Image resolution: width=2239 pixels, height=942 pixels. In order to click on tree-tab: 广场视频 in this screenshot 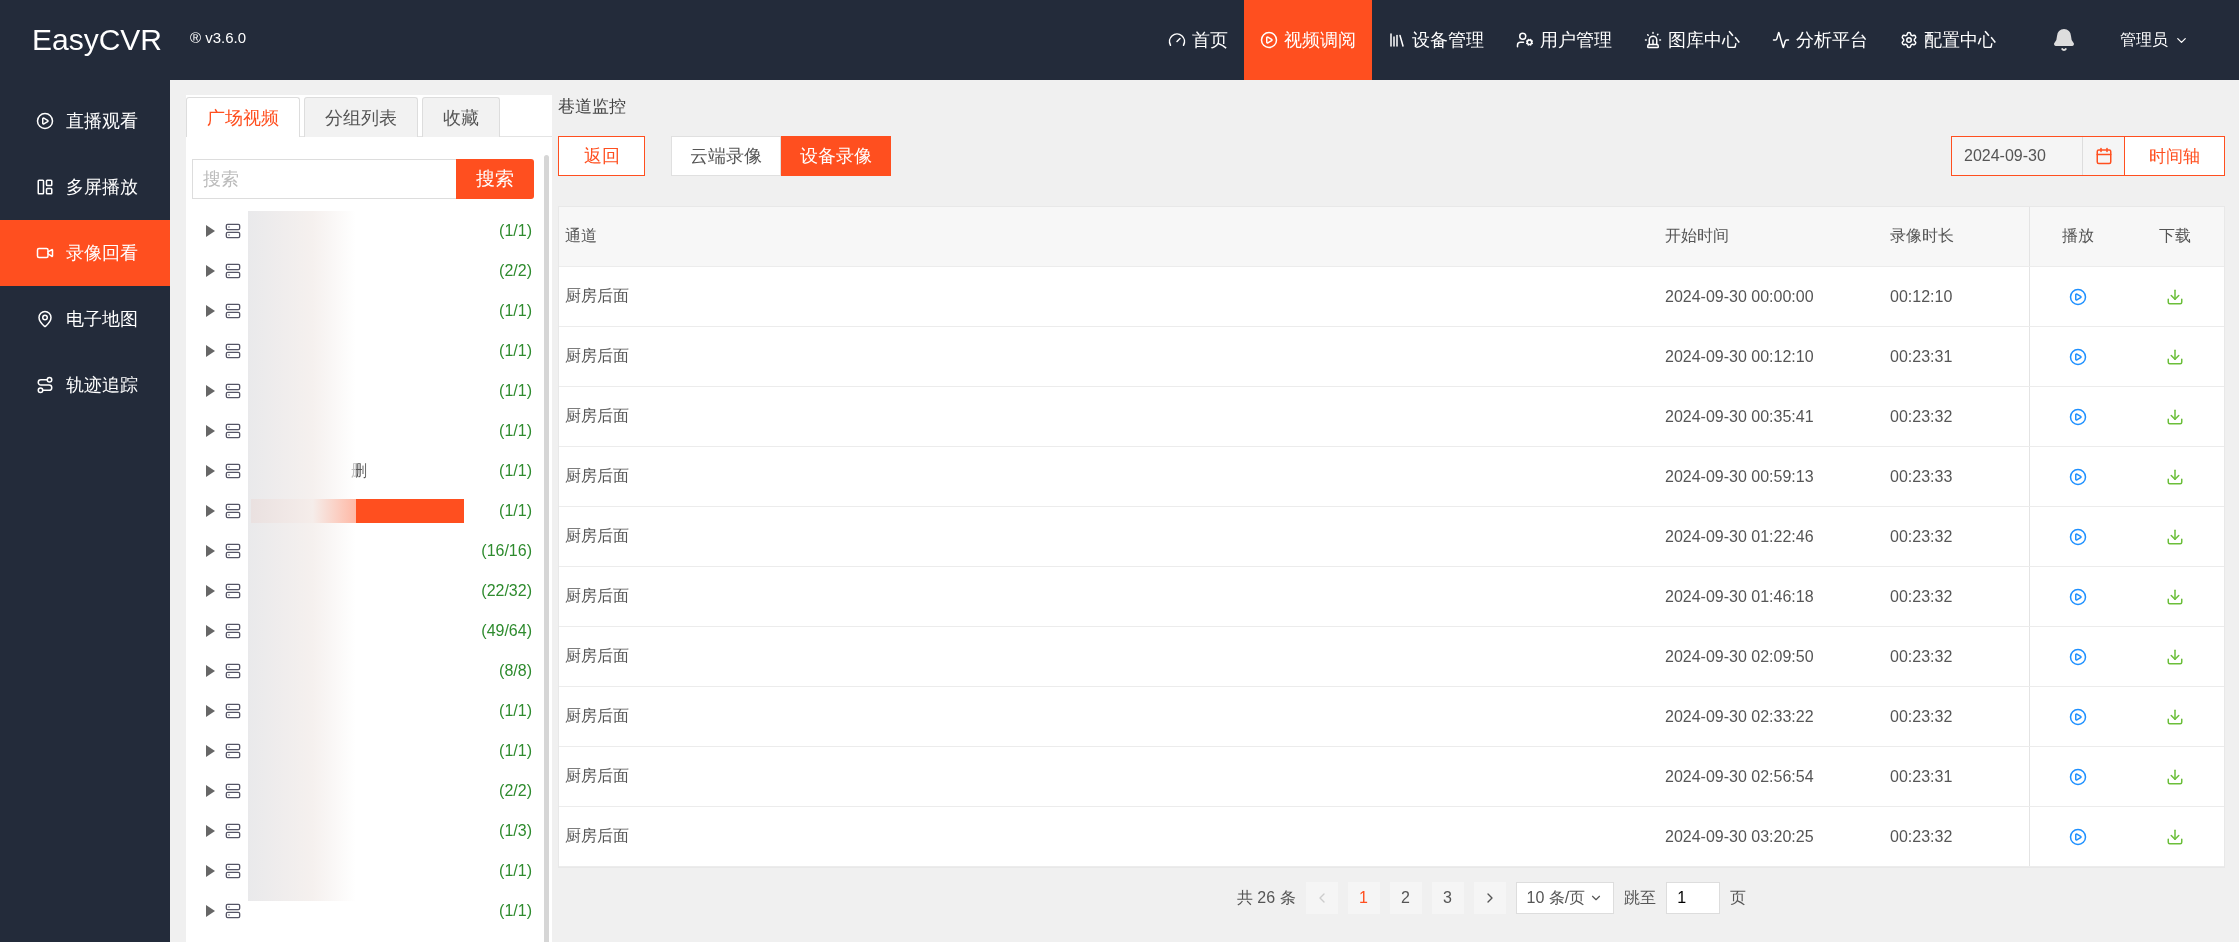, I will do `click(243, 117)`.